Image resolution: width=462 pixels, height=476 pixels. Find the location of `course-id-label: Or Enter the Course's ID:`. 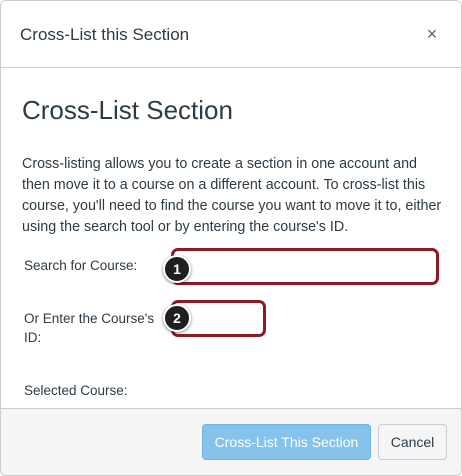

course-id-label: Or Enter the Course's ID: is located at coordinates (89, 328).